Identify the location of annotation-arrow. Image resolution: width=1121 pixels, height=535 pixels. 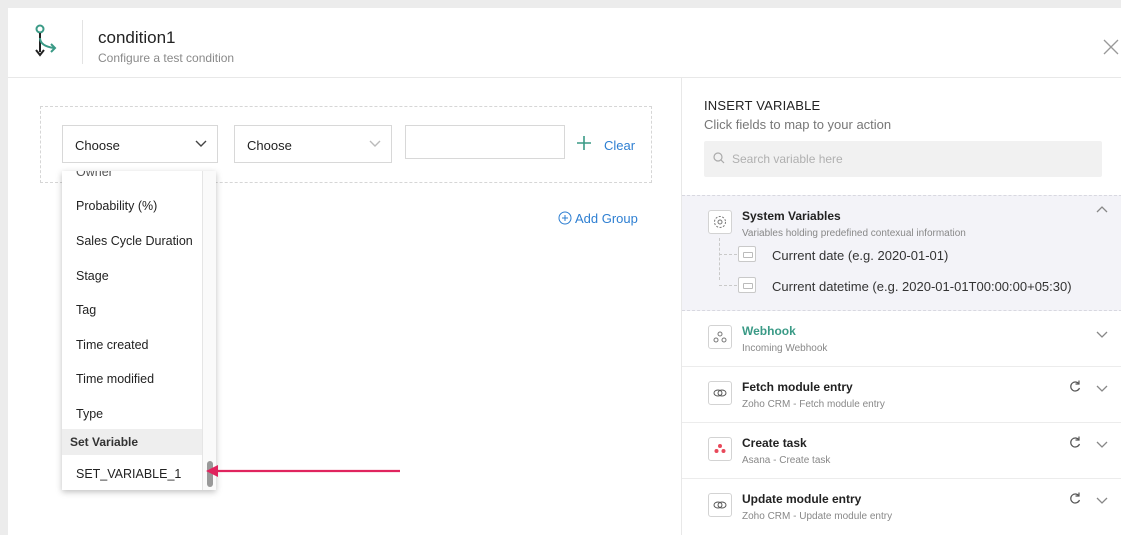
(304, 471).